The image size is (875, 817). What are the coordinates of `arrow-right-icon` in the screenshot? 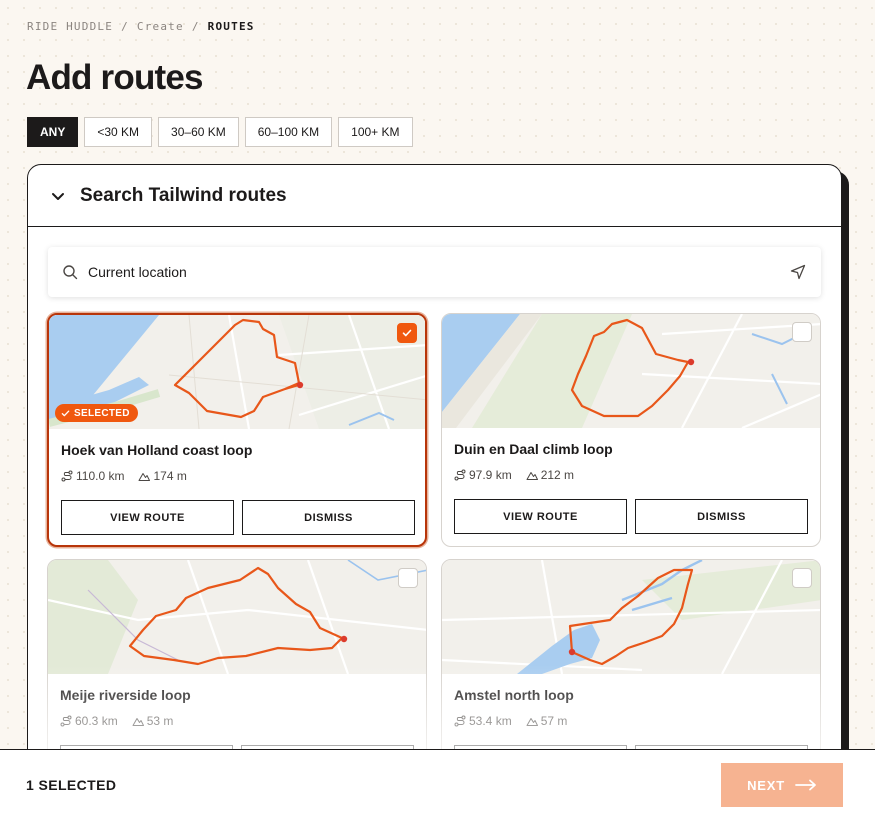 It's located at (805, 785).